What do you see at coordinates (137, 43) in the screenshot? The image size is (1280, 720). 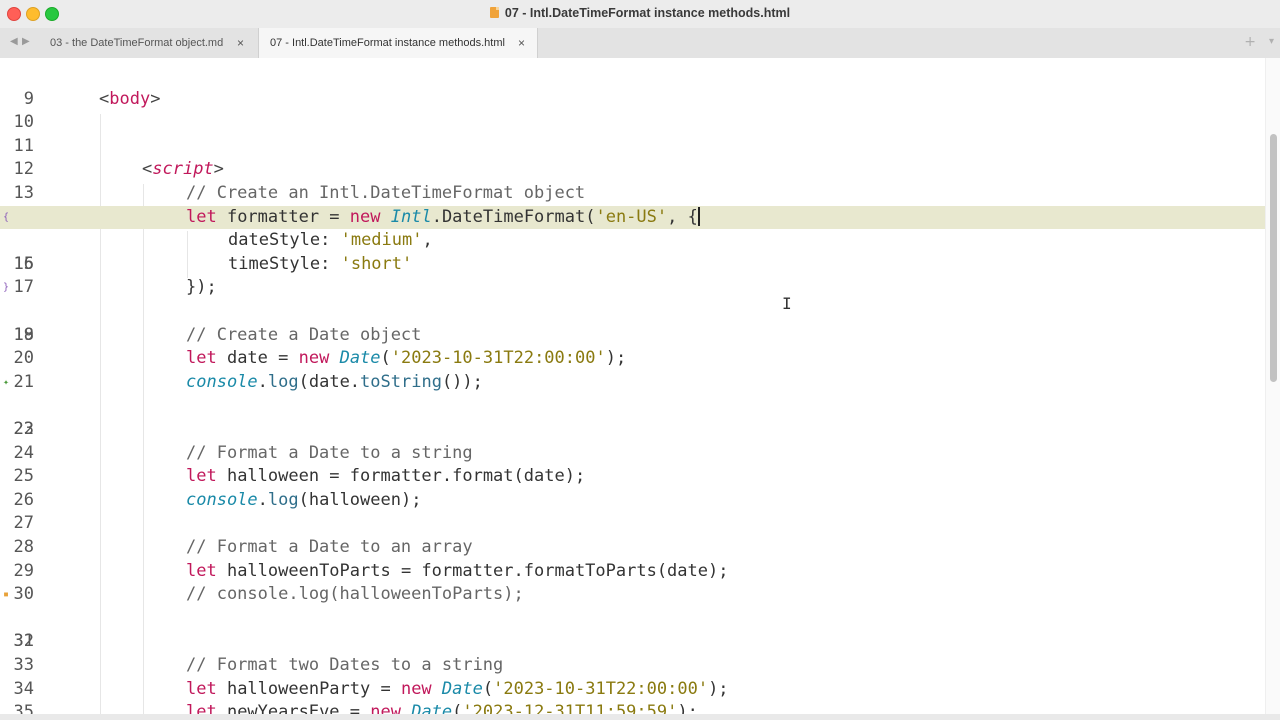 I see `tab-label: 03 - the DateTimeFormat object.md` at bounding box center [137, 43].